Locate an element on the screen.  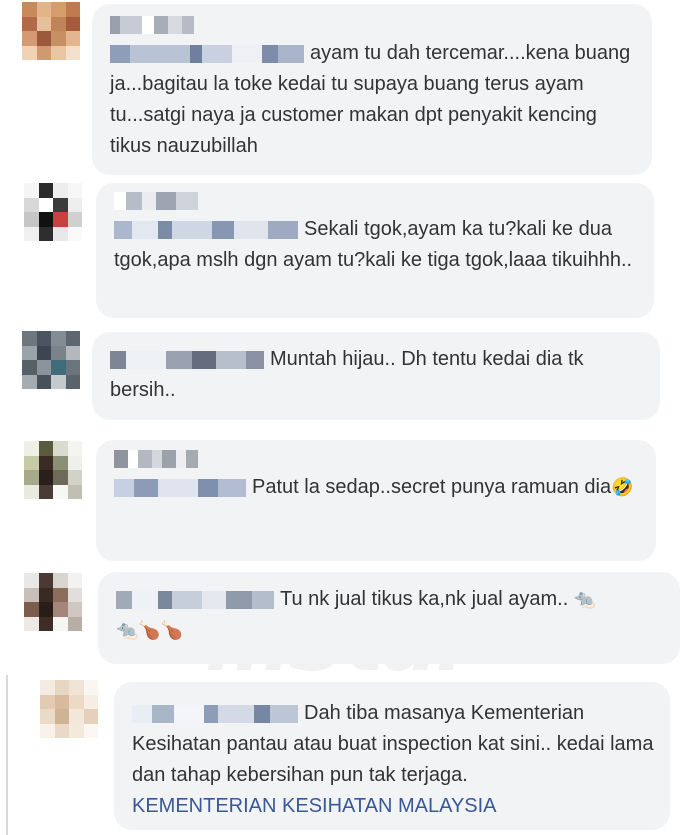
rat-drumstick-emoji-icons: 🐀🍗🍗 is located at coordinates (150, 630).